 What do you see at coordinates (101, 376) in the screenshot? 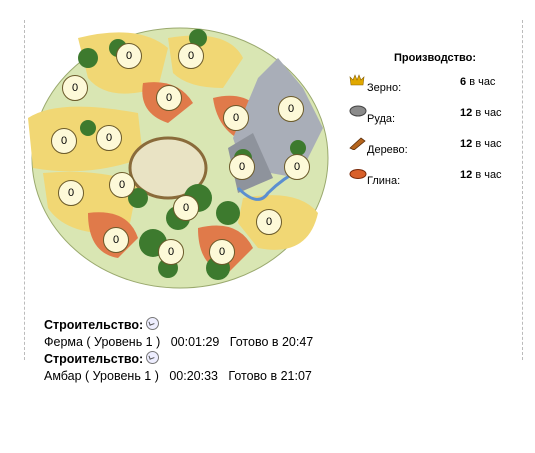
I see `building-name: Амбар ( Уровень 1 )` at bounding box center [101, 376].